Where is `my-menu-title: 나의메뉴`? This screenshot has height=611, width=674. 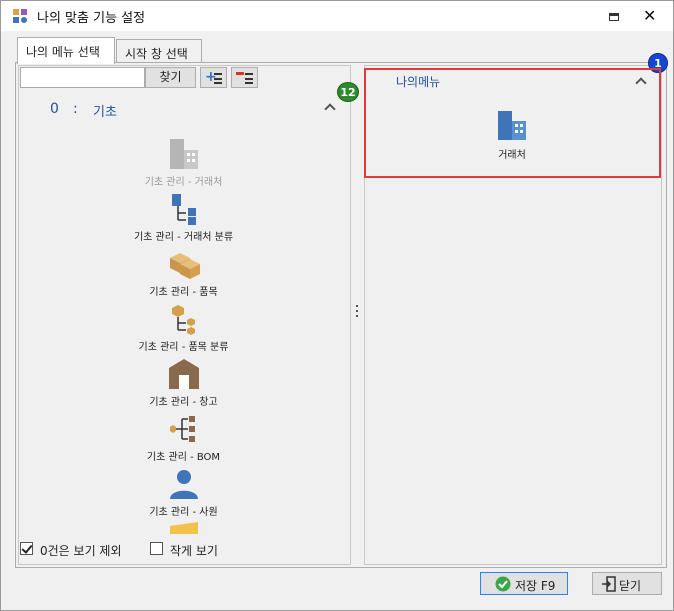 my-menu-title: 나의메뉴 is located at coordinates (418, 82).